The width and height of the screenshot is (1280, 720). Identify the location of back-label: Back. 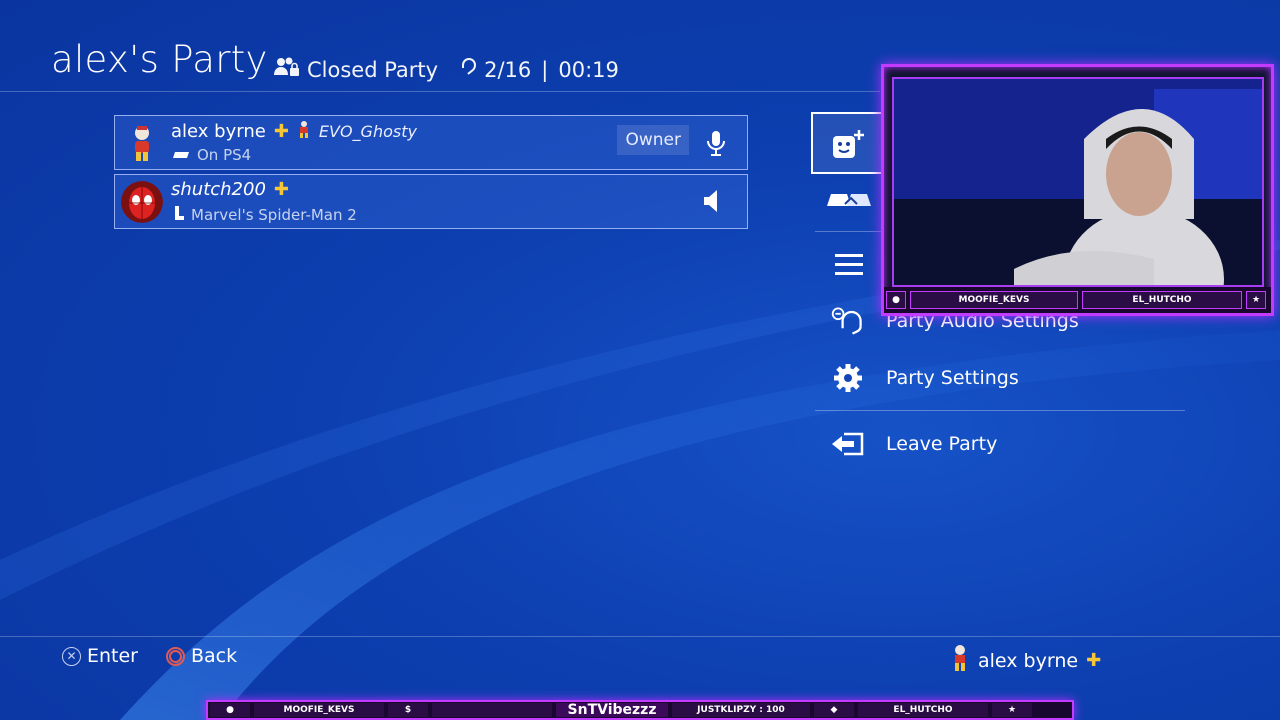
(214, 656).